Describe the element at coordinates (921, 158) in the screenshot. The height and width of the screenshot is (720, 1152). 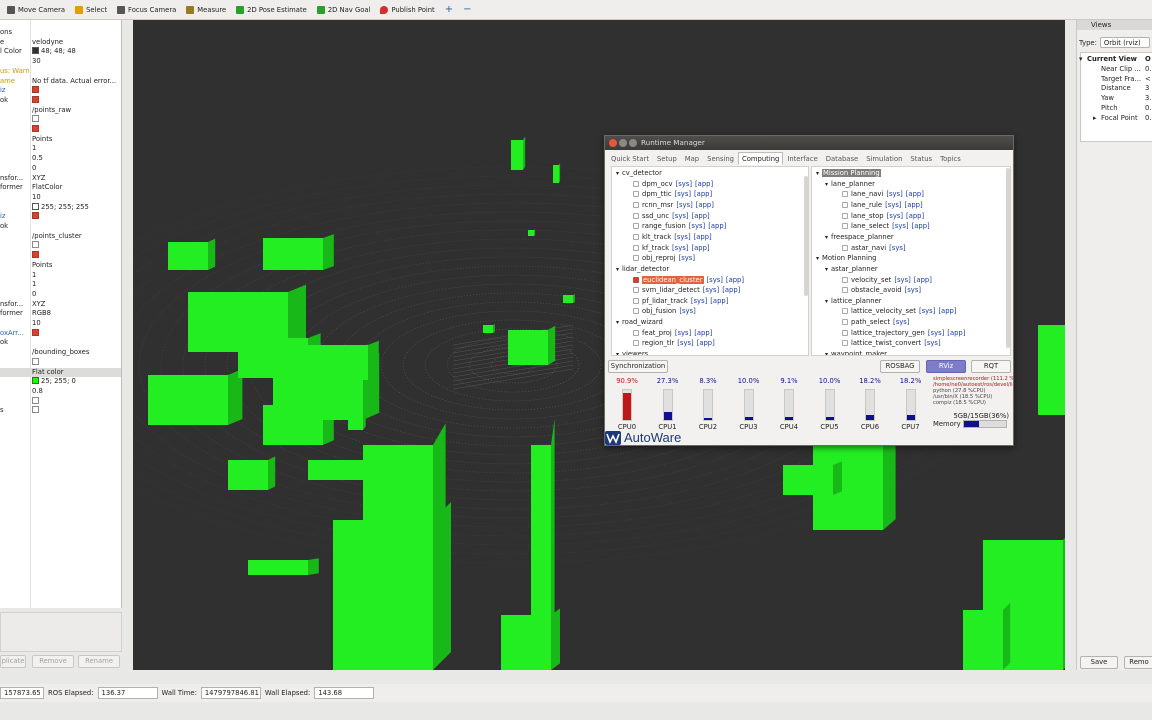
I see `tab-status: Status` at that location.